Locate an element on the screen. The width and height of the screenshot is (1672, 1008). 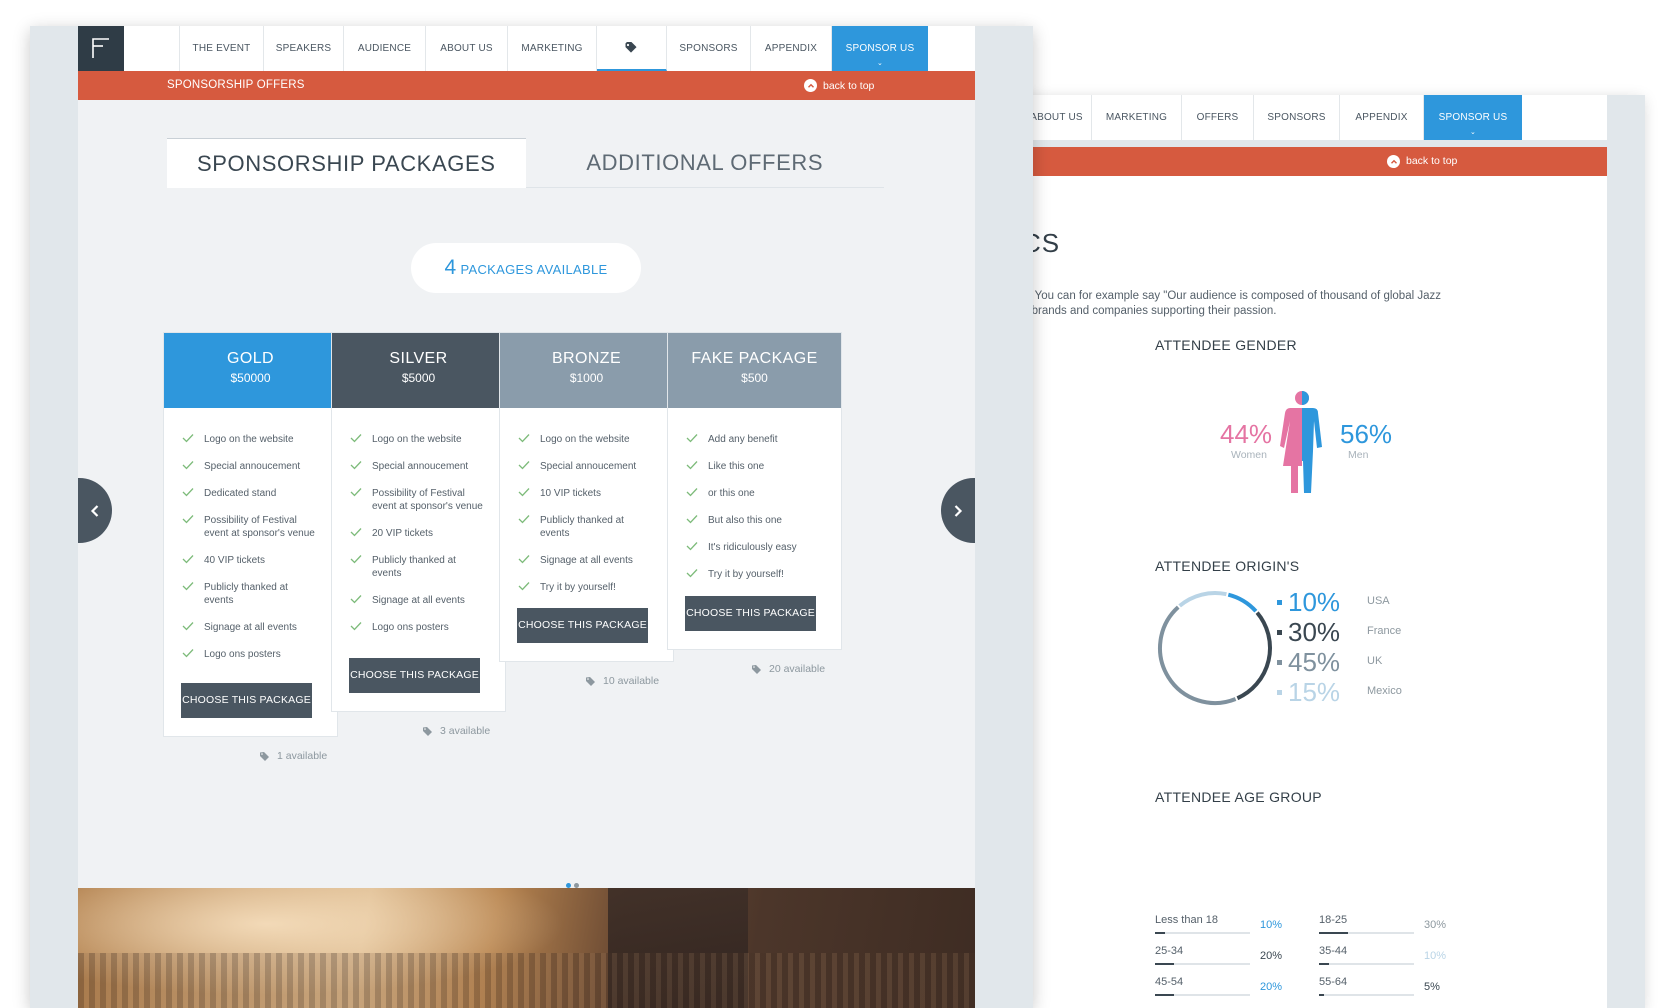
tab-sponsorship-packages: SPONSORSHIP PACKAGES is located at coordinates (346, 163).